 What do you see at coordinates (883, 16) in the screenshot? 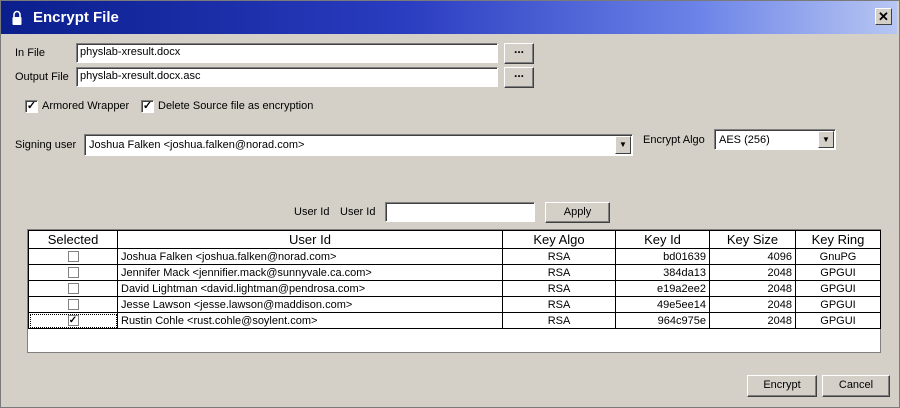
I see `close-button: ✕` at bounding box center [883, 16].